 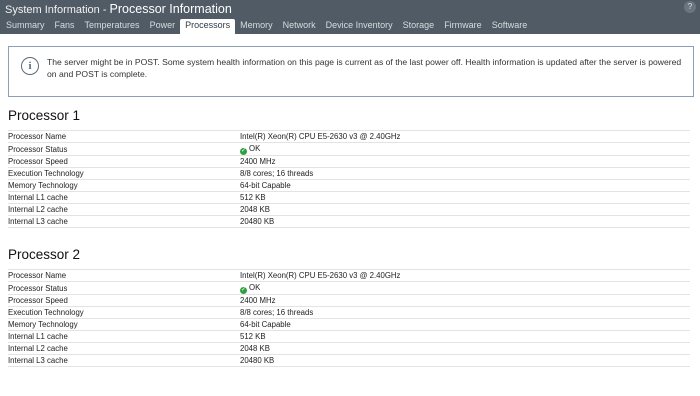 What do you see at coordinates (690, 7) in the screenshot?
I see `help-icon: ?` at bounding box center [690, 7].